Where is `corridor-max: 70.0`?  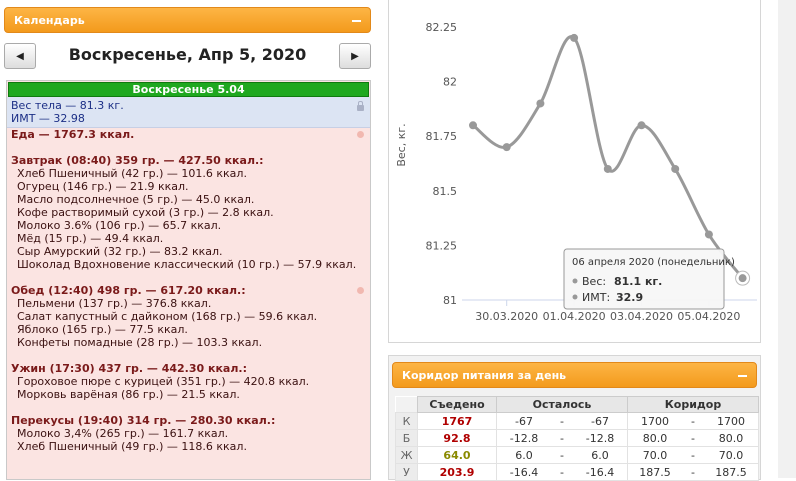 corridor-max: 70.0 is located at coordinates (731, 455).